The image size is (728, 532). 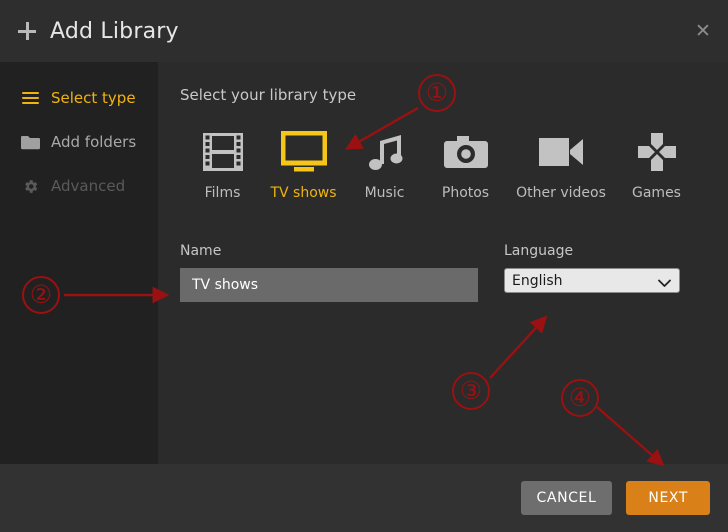 I want to click on camera-icon, so click(x=465, y=152).